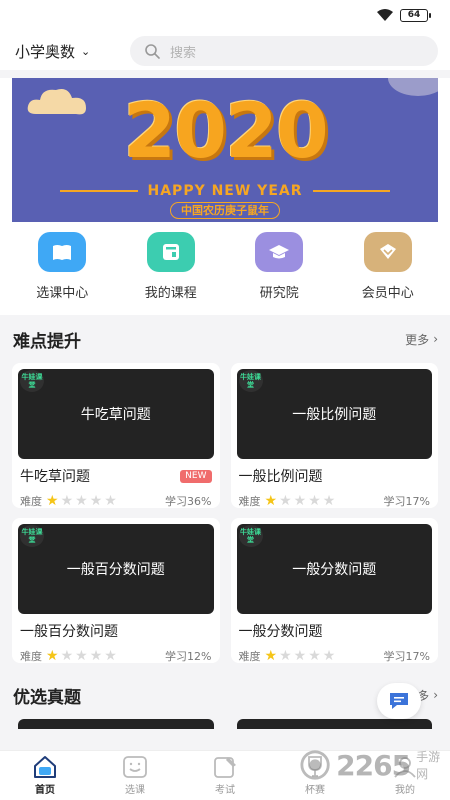 This screenshot has height=800, width=450. Describe the element at coordinates (45, 790) in the screenshot. I see `tab-label: 首页` at that location.